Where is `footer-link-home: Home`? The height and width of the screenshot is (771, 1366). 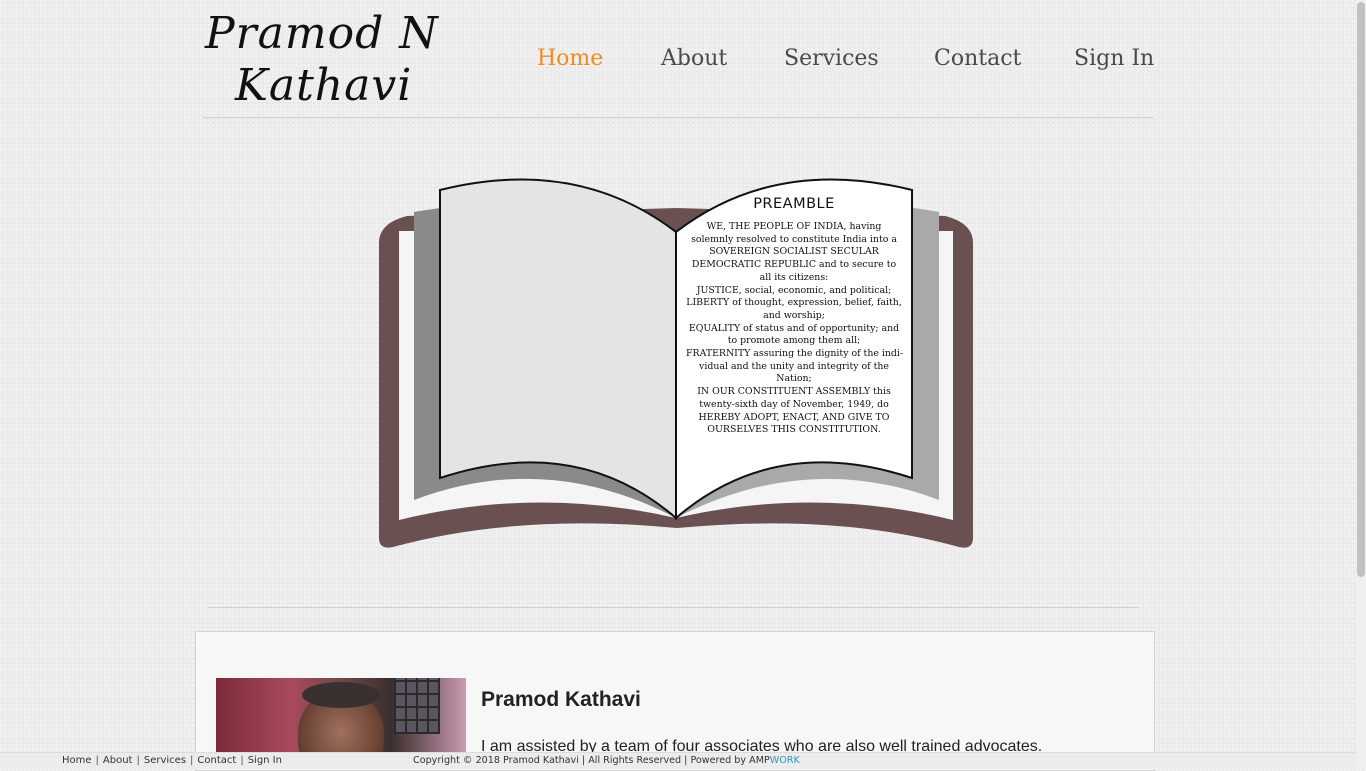
footer-link-home: Home is located at coordinates (77, 760).